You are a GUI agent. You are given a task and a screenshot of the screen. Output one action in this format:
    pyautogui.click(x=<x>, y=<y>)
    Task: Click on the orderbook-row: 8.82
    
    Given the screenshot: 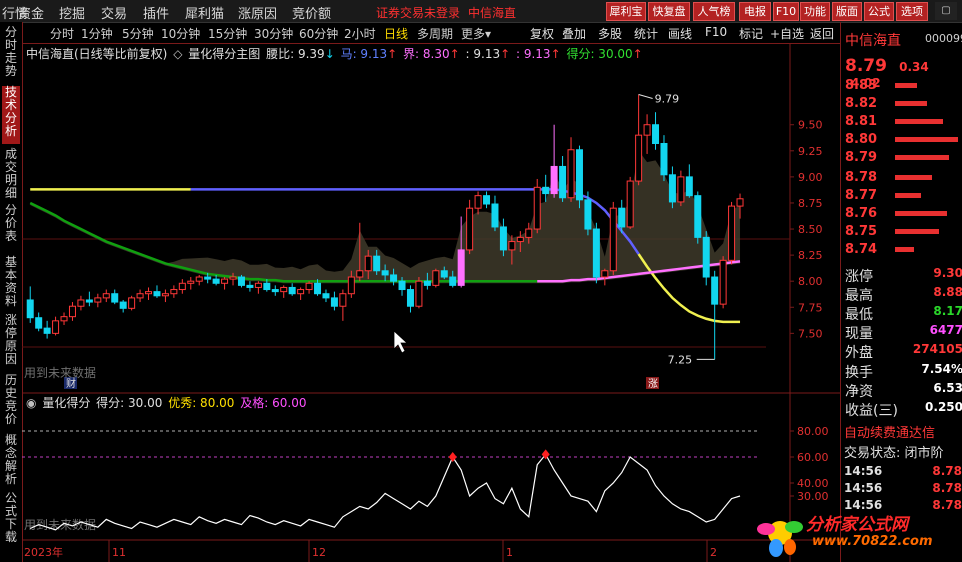 What is the action you would take?
    pyautogui.click(x=901, y=105)
    